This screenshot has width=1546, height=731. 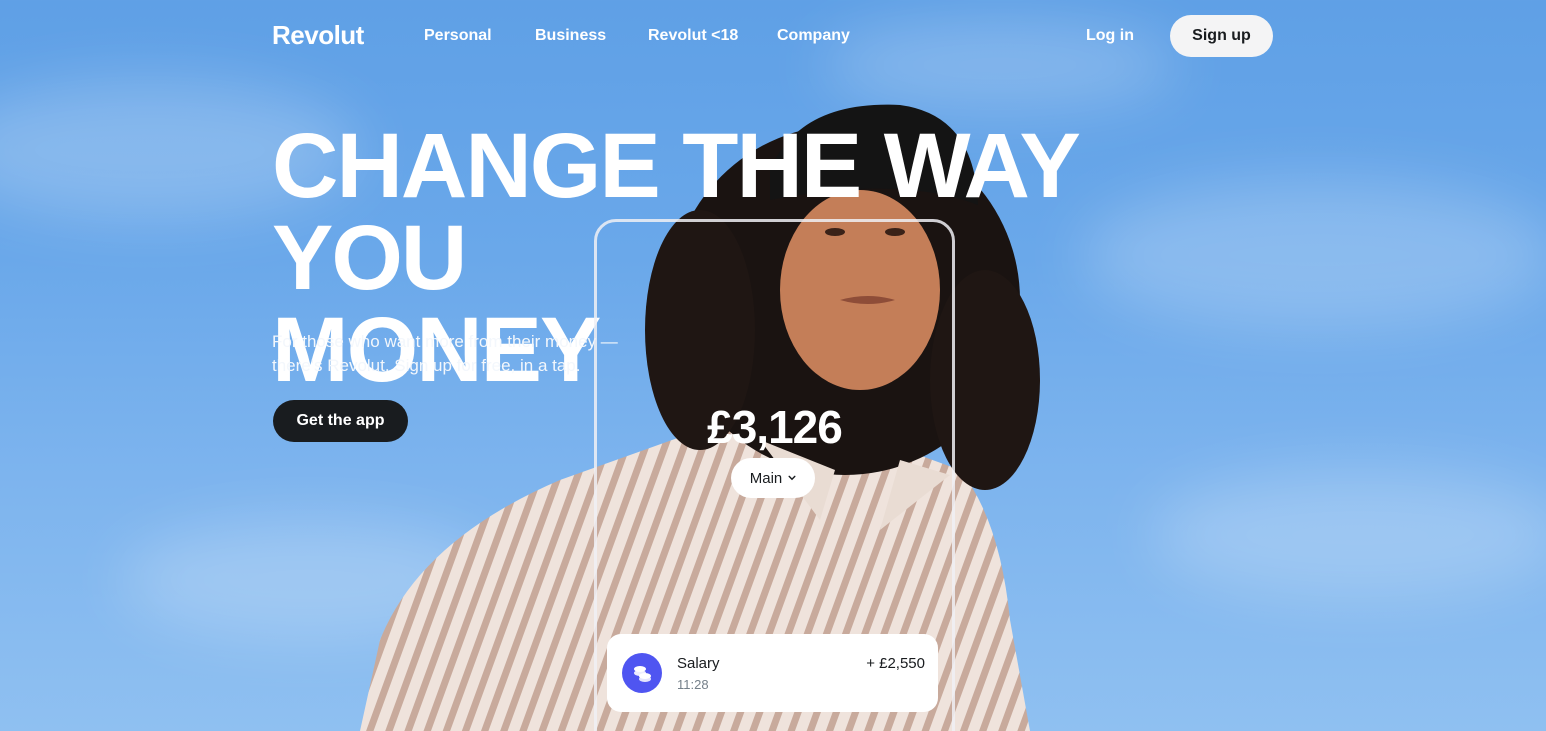 What do you see at coordinates (792, 478) in the screenshot?
I see `chevron-down-icon` at bounding box center [792, 478].